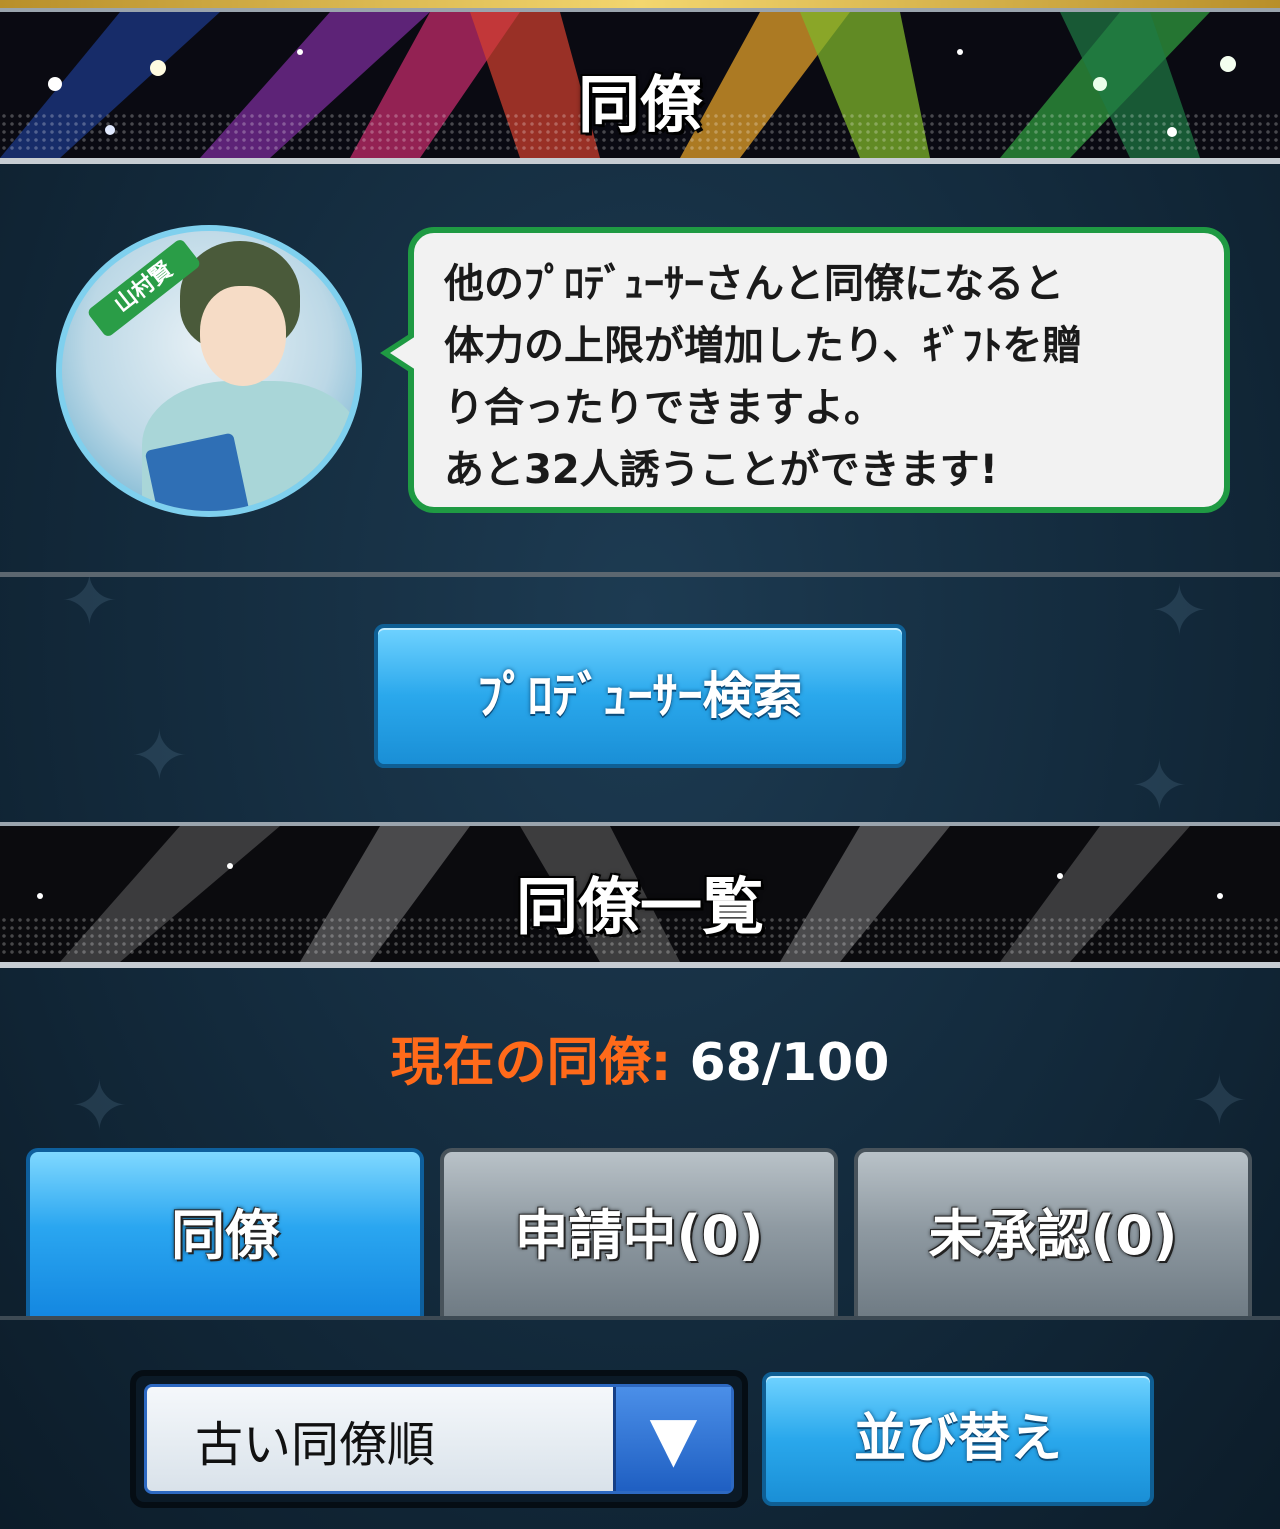 This screenshot has width=1280, height=1529. What do you see at coordinates (225, 1234) in the screenshot?
I see `tab-colleagues: 同僚` at bounding box center [225, 1234].